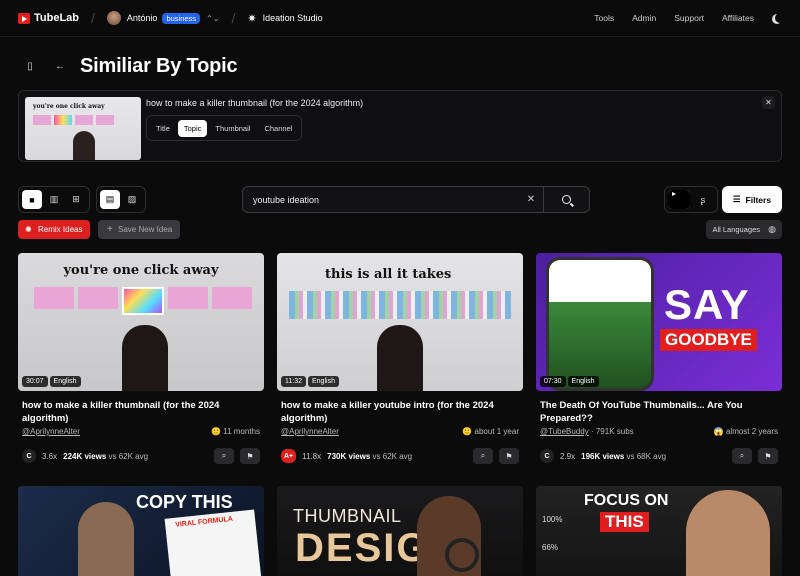 This screenshot has height=576, width=800. I want to click on tab-title: Title, so click(163, 128).